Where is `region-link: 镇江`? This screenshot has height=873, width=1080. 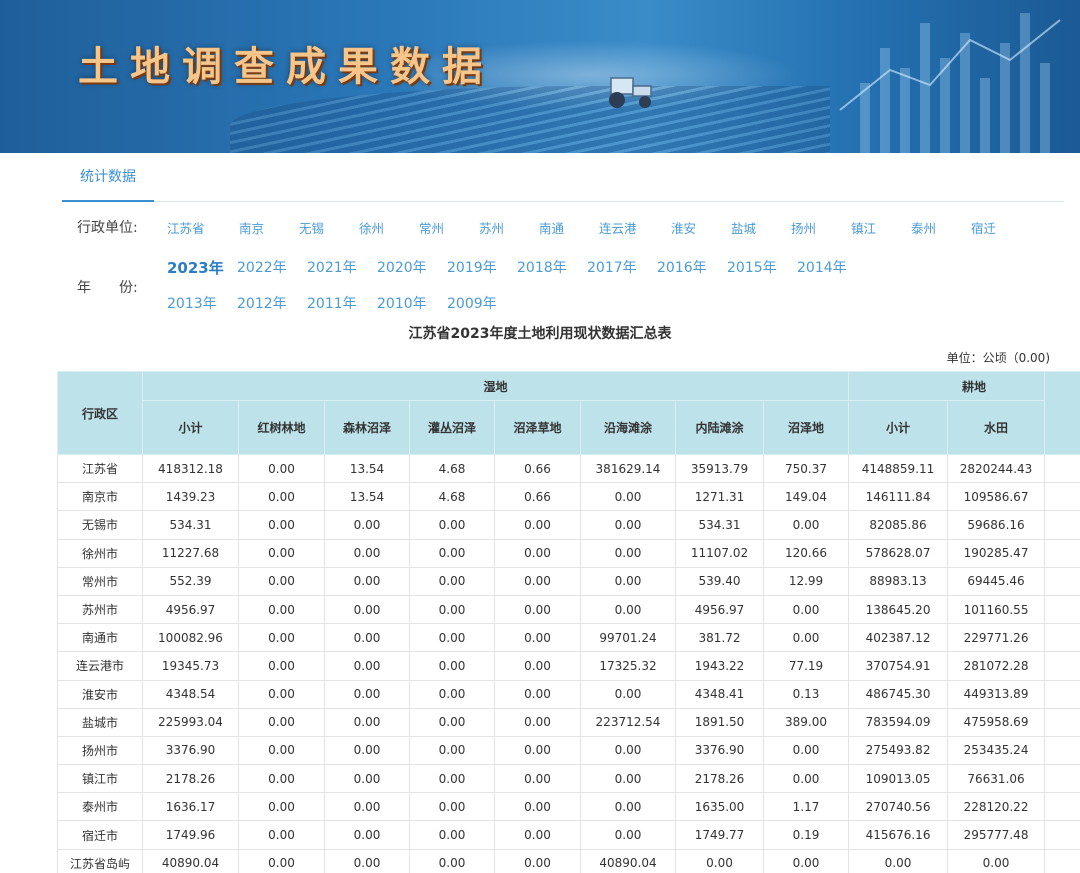 region-link: 镇江 is located at coordinates (863, 227).